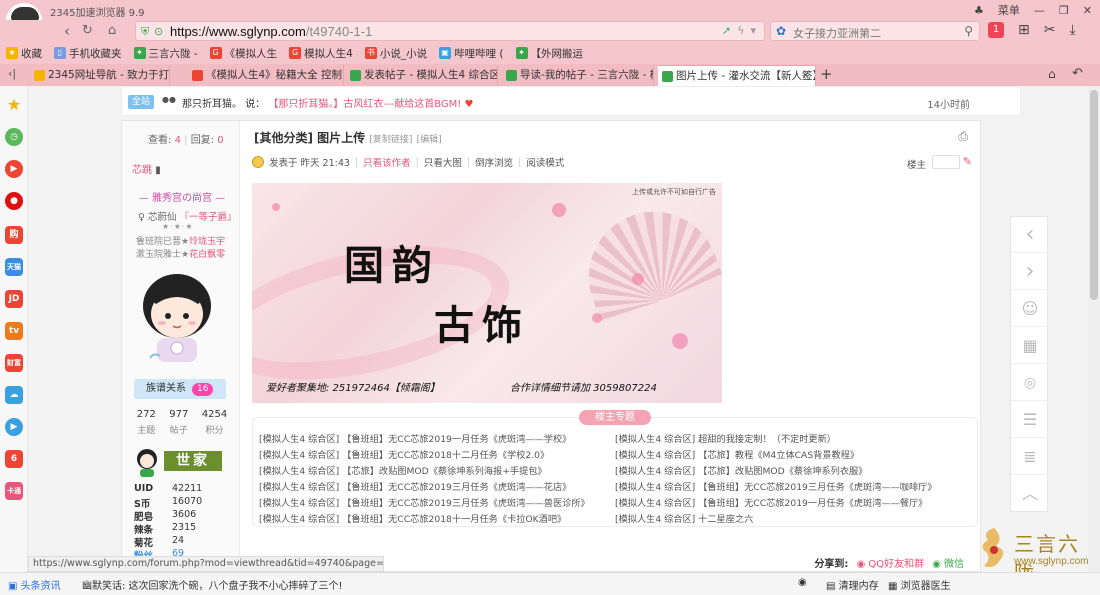  Describe the element at coordinates (214, 422) in the screenshot. I see `stat-points: 4254 积分` at that location.